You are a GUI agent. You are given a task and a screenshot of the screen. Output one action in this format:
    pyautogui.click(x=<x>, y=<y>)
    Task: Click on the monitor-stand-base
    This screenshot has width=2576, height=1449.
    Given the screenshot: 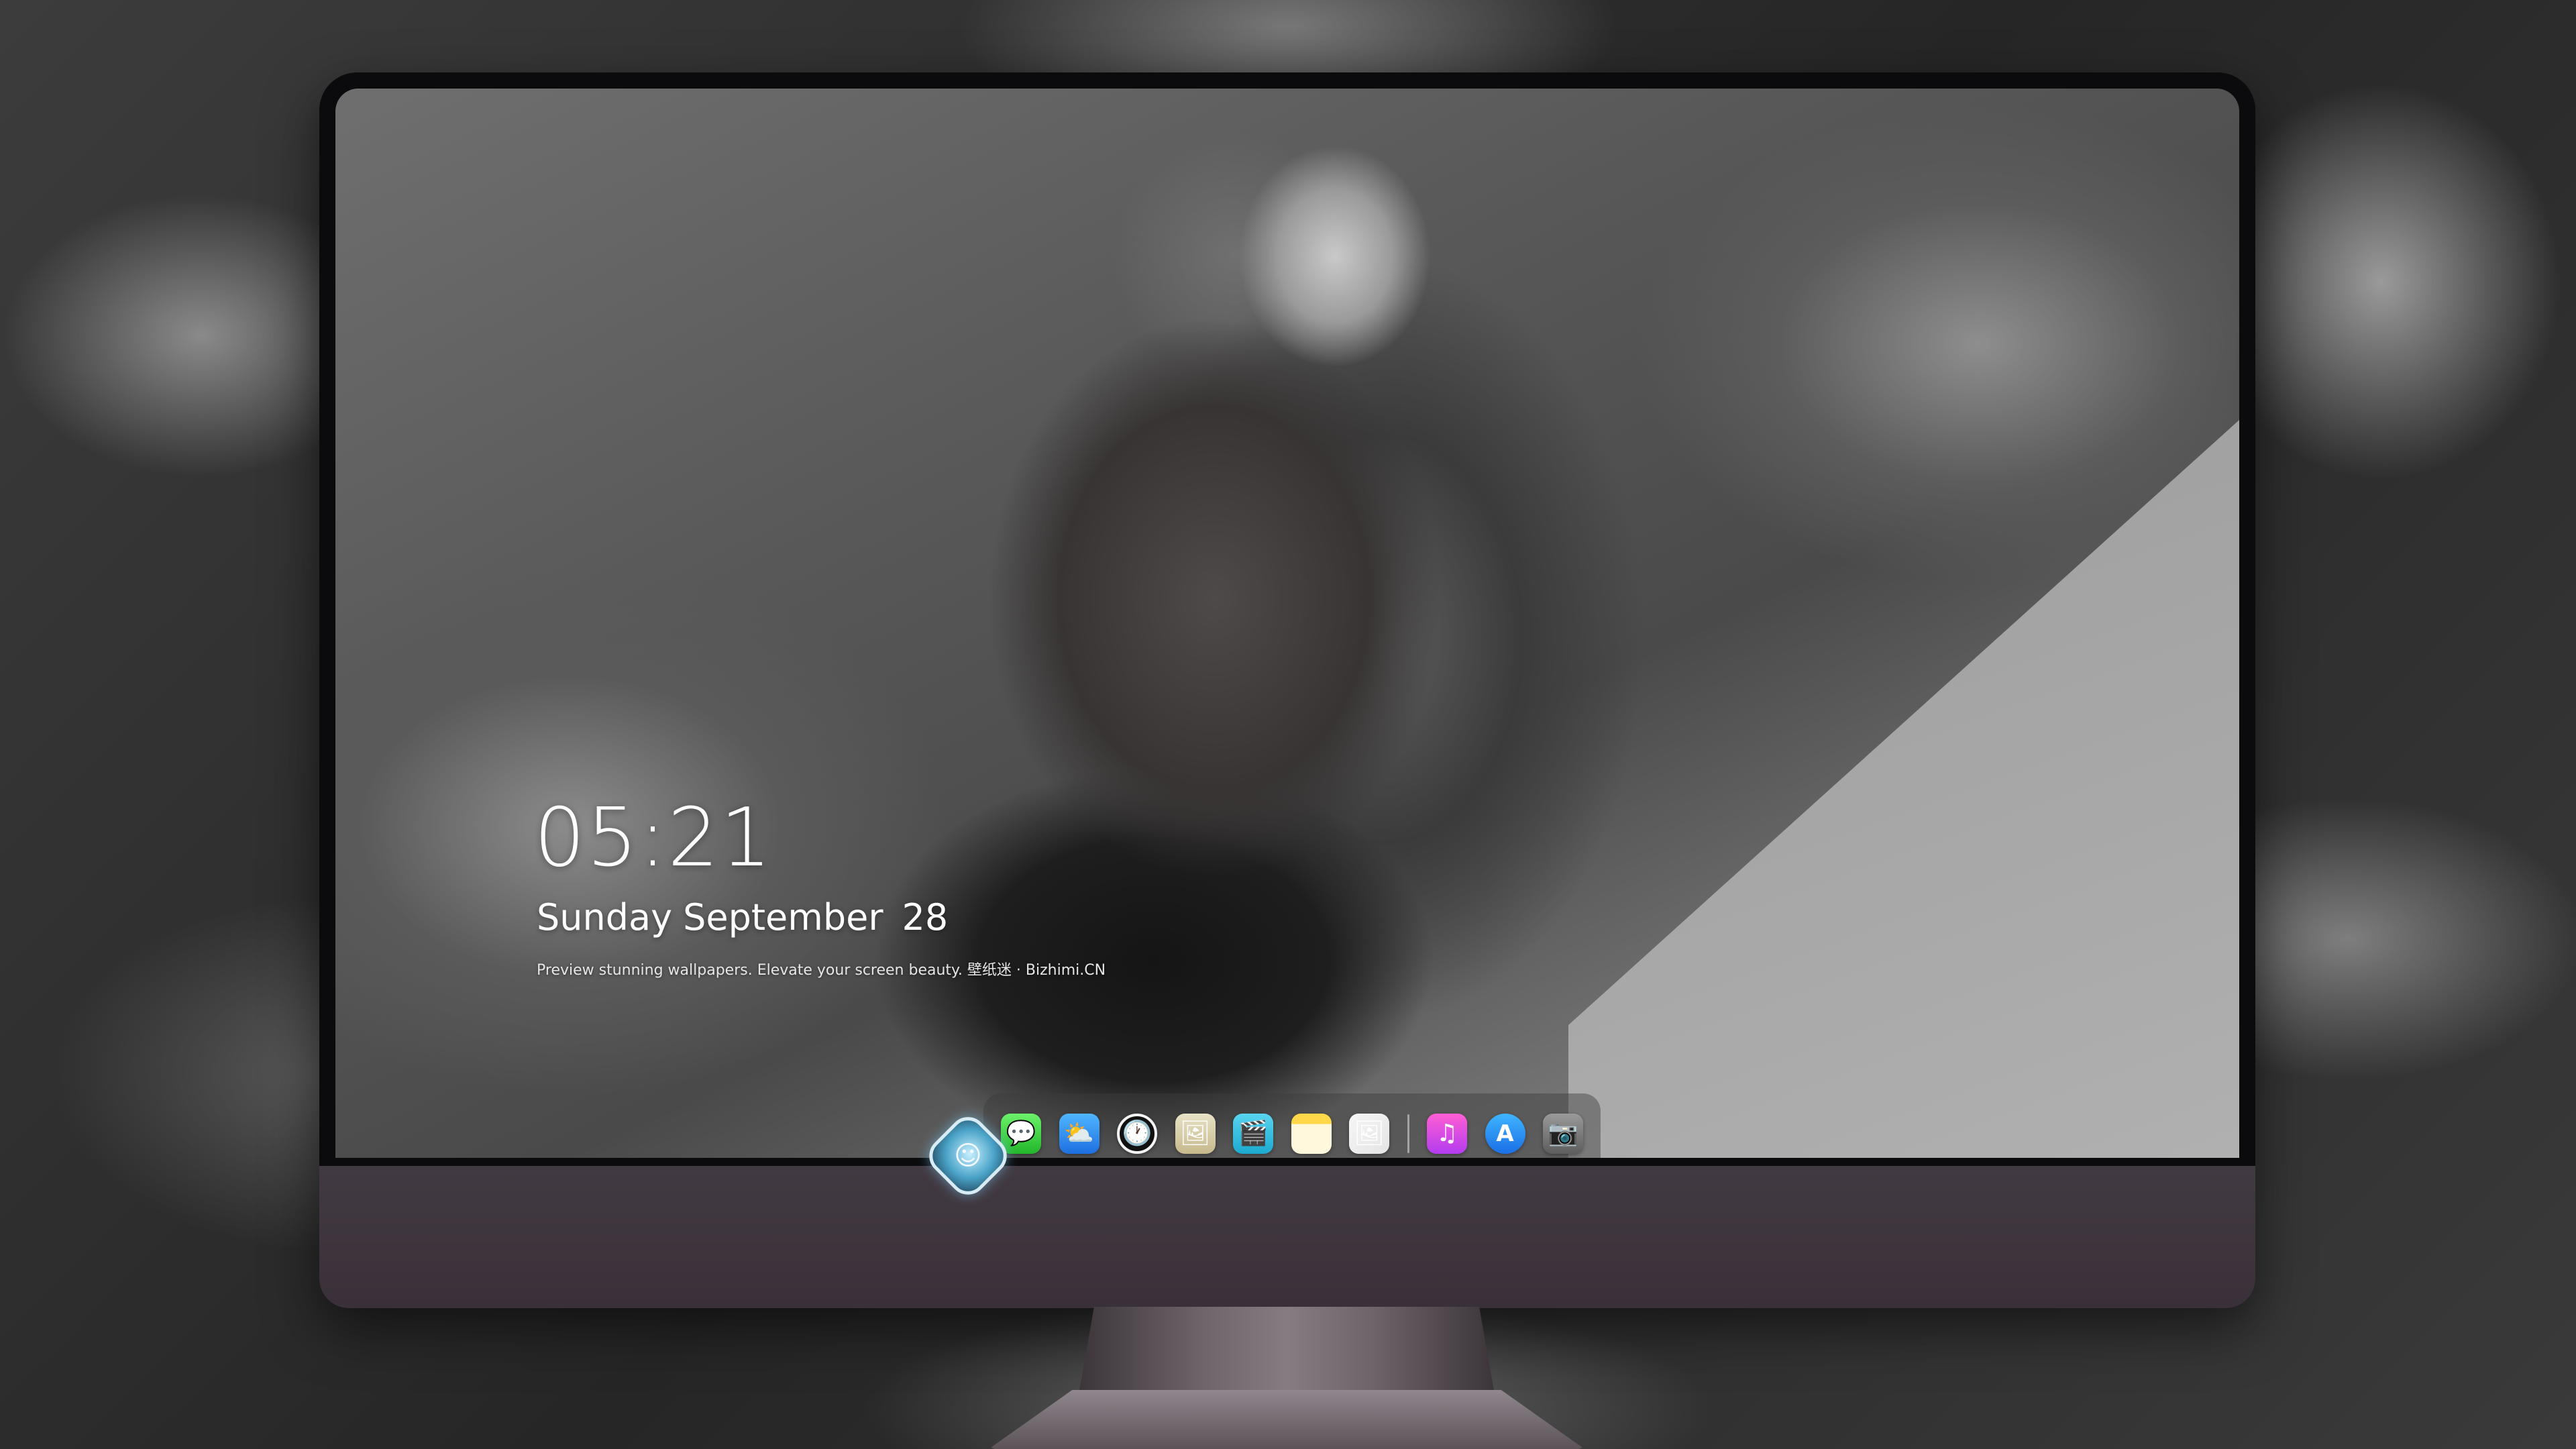 What is the action you would take?
    pyautogui.click(x=1287, y=1419)
    